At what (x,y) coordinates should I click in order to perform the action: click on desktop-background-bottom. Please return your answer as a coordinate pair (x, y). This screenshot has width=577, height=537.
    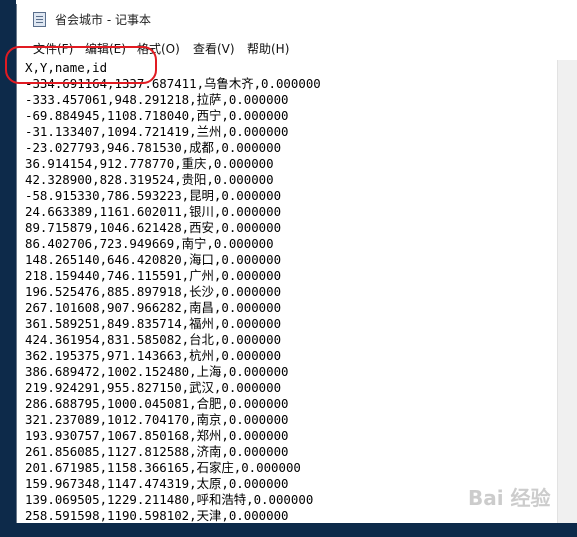
    Looking at the image, I should click on (288, 530).